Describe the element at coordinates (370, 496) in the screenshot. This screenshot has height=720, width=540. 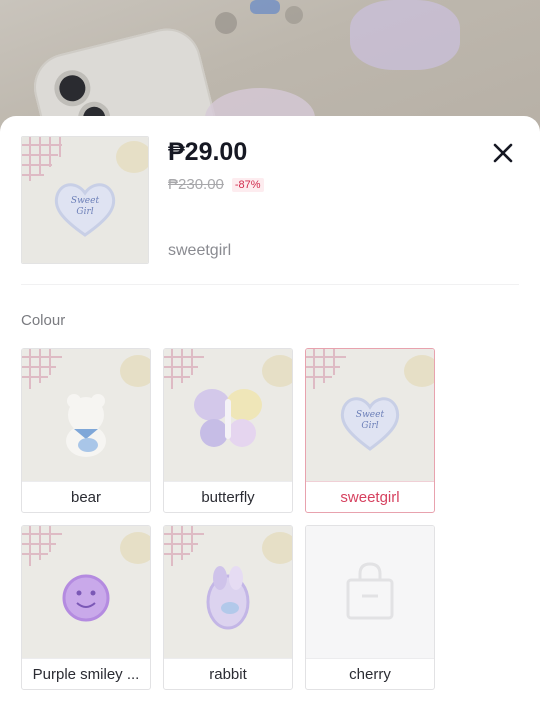
I see `variant-label: sweetgirl` at that location.